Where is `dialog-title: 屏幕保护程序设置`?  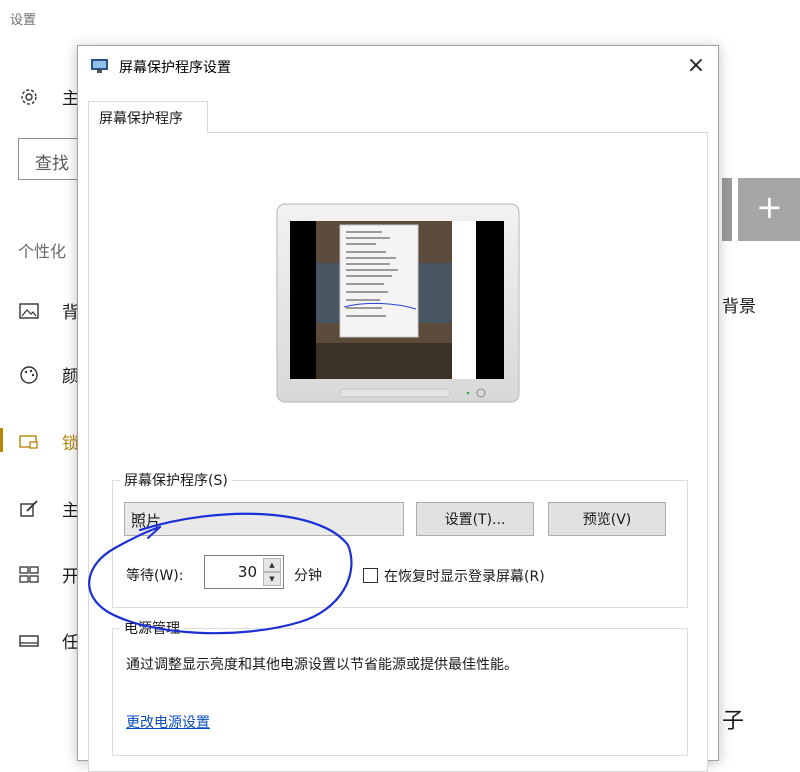 dialog-title: 屏幕保护程序设置 is located at coordinates (175, 68).